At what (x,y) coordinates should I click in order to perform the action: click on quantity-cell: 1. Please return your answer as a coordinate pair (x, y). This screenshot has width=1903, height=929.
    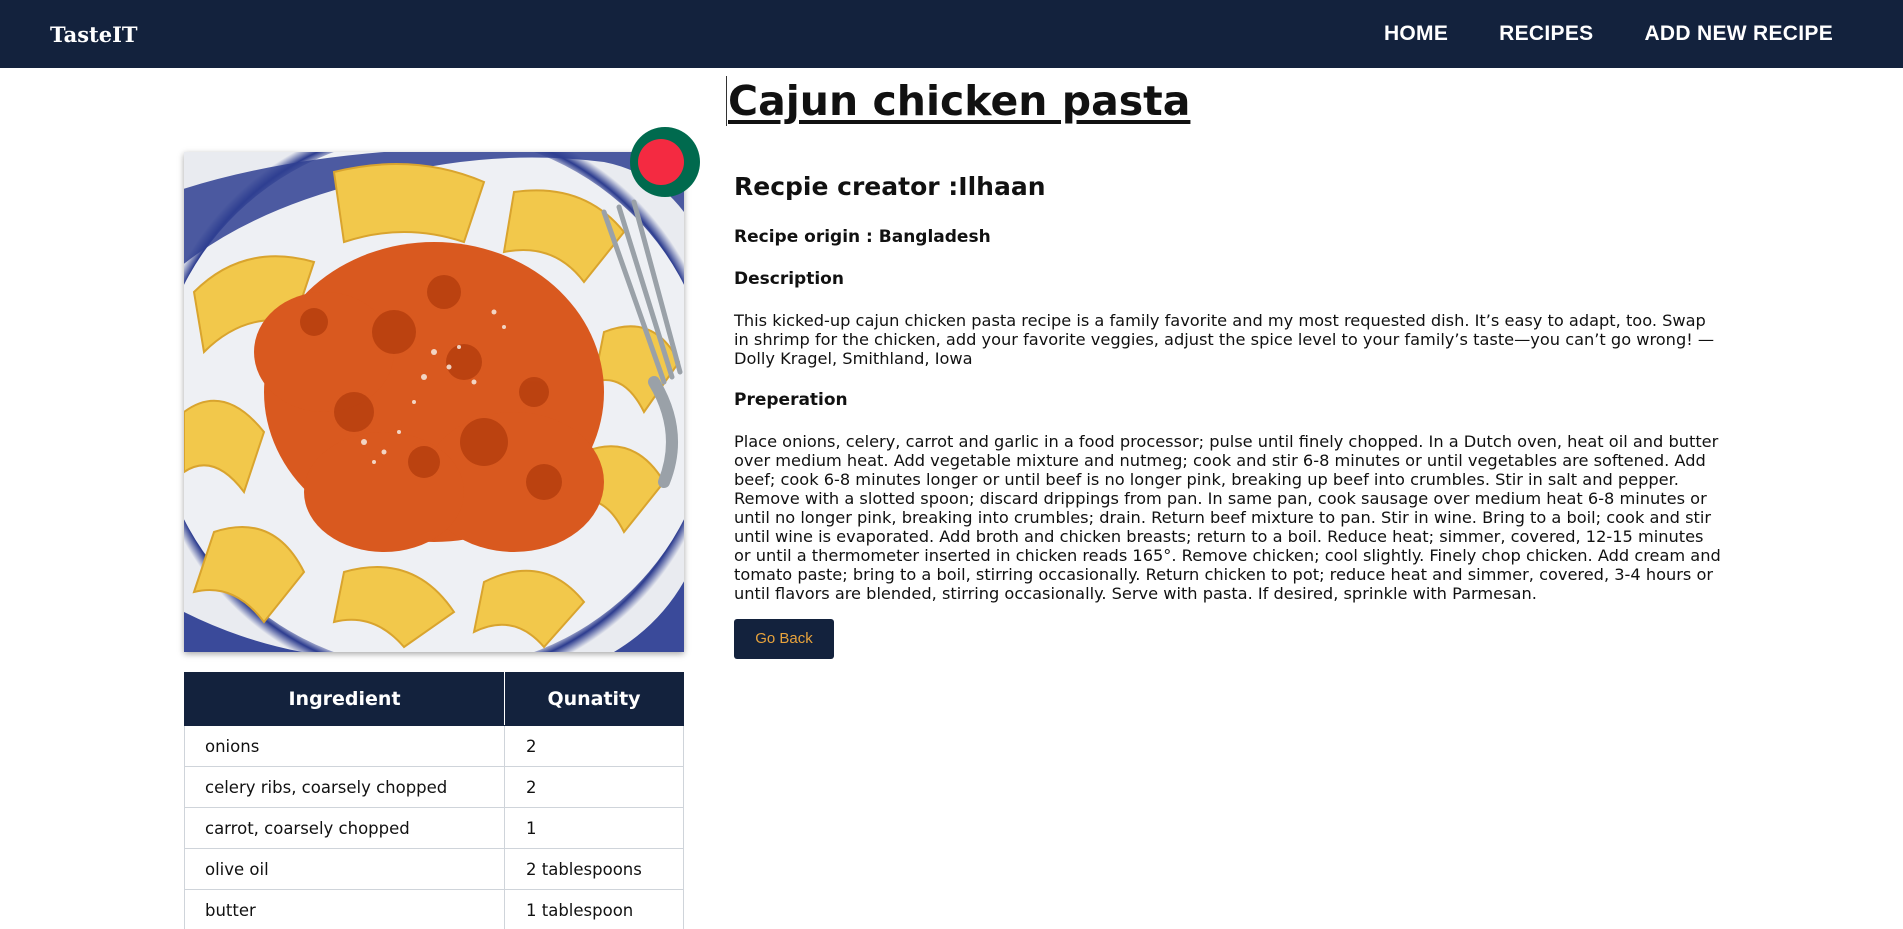
    Looking at the image, I should click on (594, 828).